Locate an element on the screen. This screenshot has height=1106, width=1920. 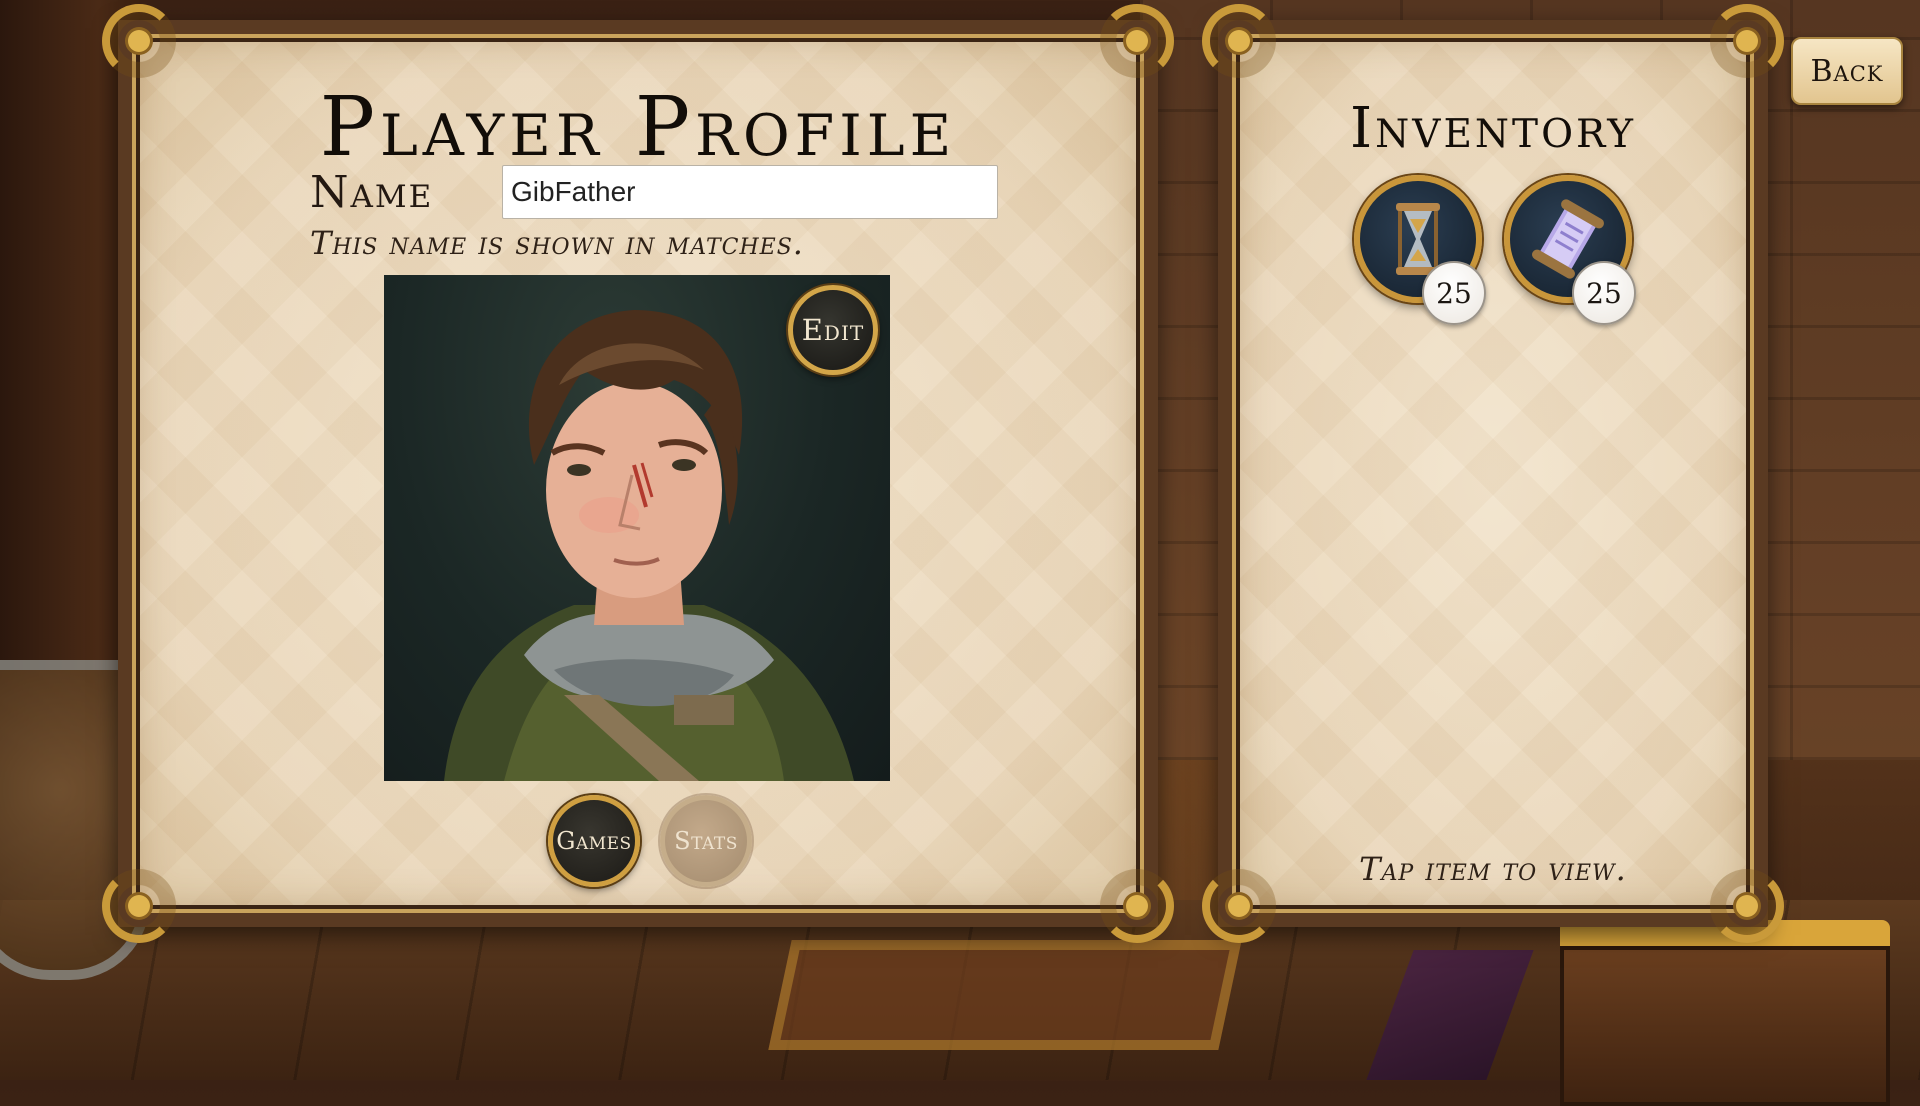
edit-portrait-button: Edit is located at coordinates (833, 330).